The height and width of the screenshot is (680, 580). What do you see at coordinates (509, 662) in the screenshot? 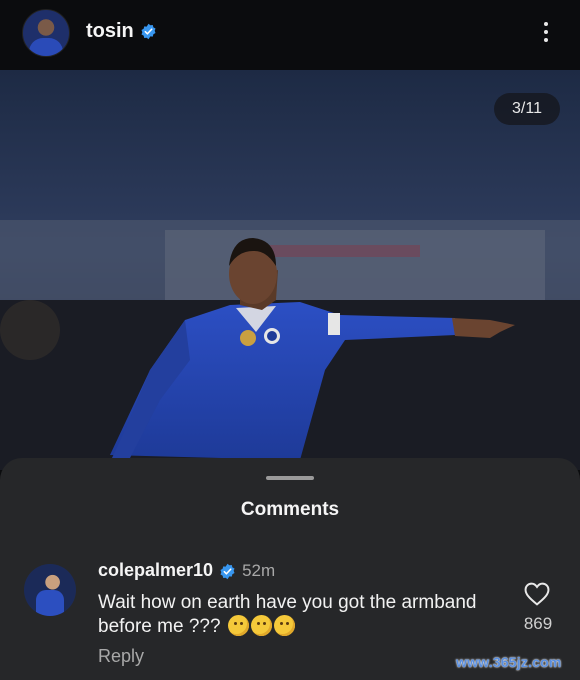
I see `watermark: www.365jz.com` at bounding box center [509, 662].